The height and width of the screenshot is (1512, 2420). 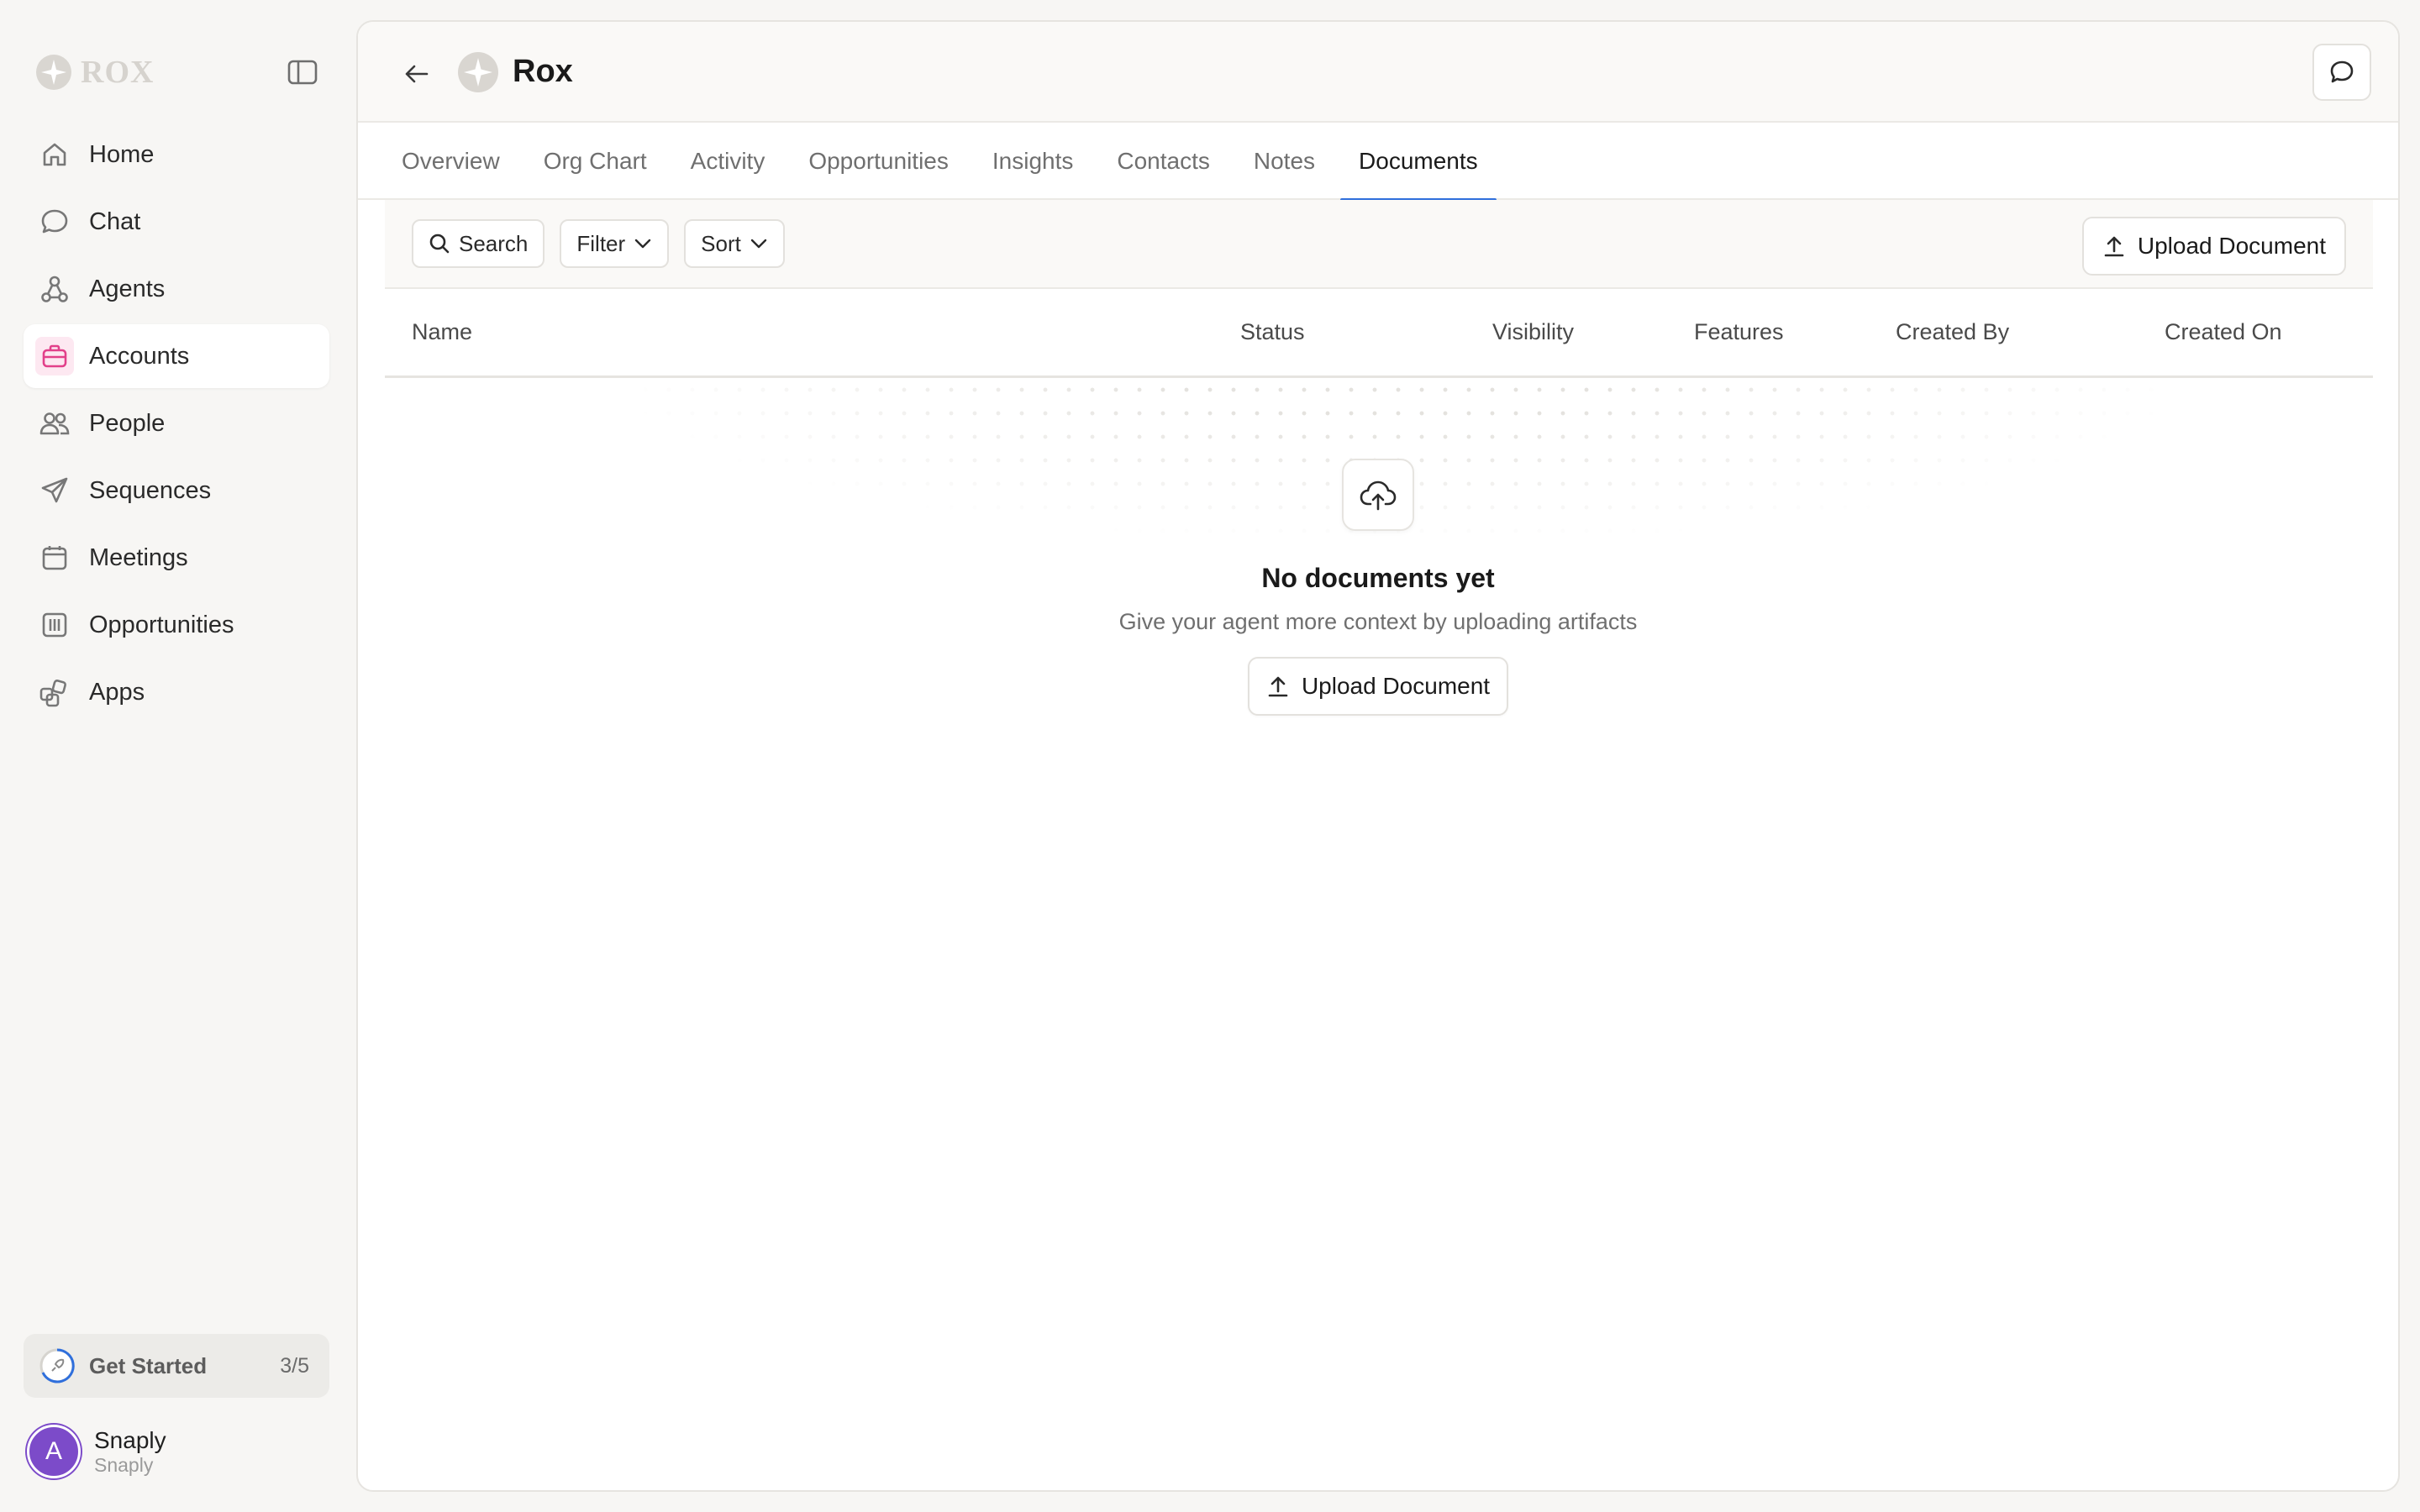 What do you see at coordinates (721, 243) in the screenshot?
I see `sort-label: Sort` at bounding box center [721, 243].